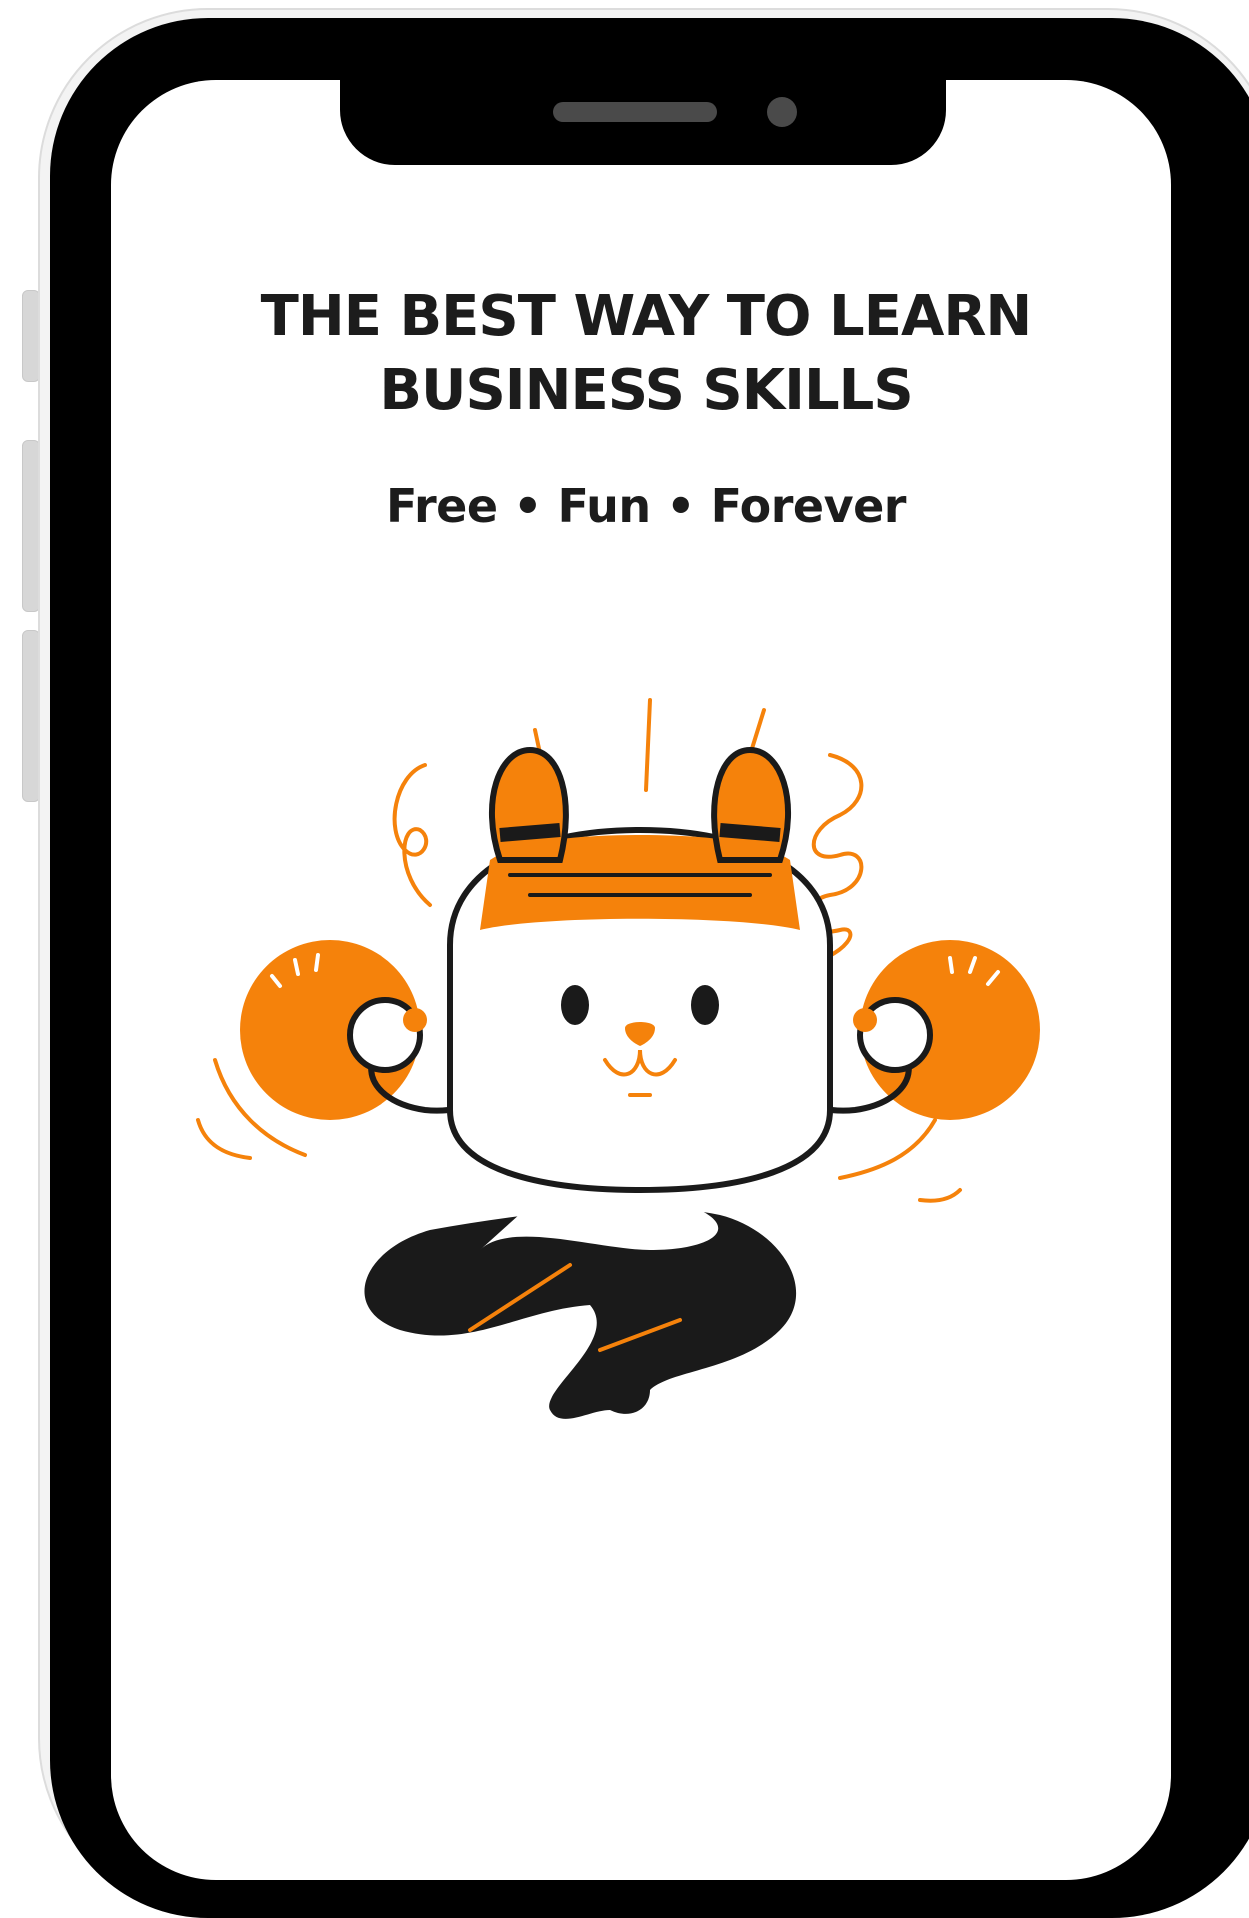 This screenshot has height=1918, width=1249. Describe the element at coordinates (646, 506) in the screenshot. I see `onboarding-tagline: Free • Fun • Forever` at that location.